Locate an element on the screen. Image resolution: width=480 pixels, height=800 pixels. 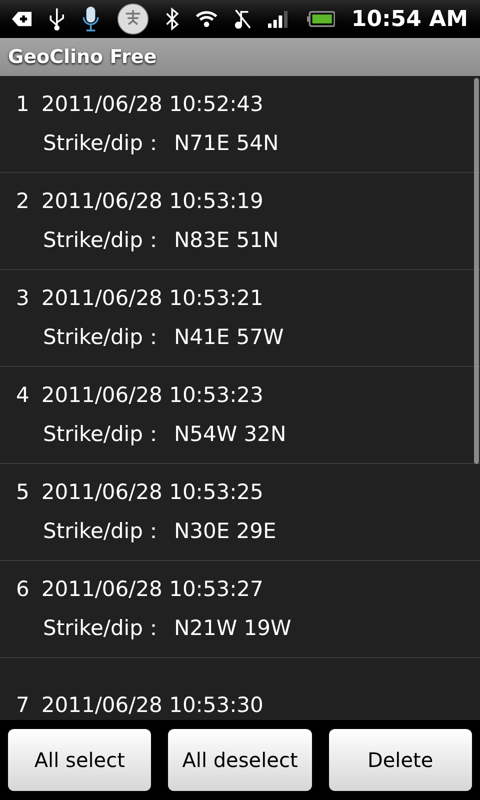
notification-icon is located at coordinates (22, 19).